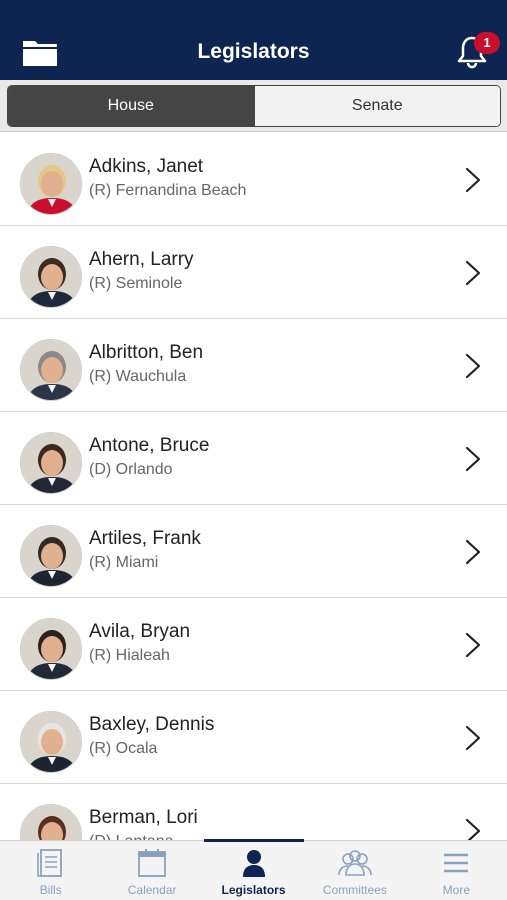 This screenshot has width=507, height=900. What do you see at coordinates (253, 272) in the screenshot?
I see `list-item: Ahern, Larry (R) Seminole` at bounding box center [253, 272].